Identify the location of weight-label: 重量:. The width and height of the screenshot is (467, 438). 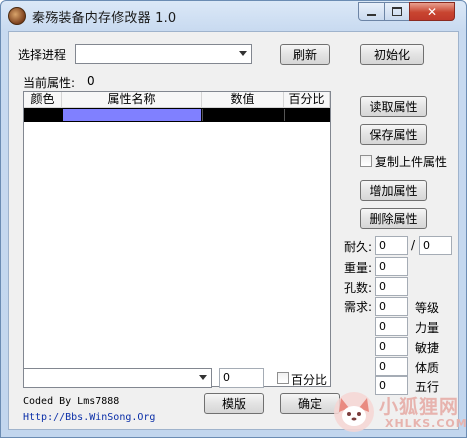
(358, 268).